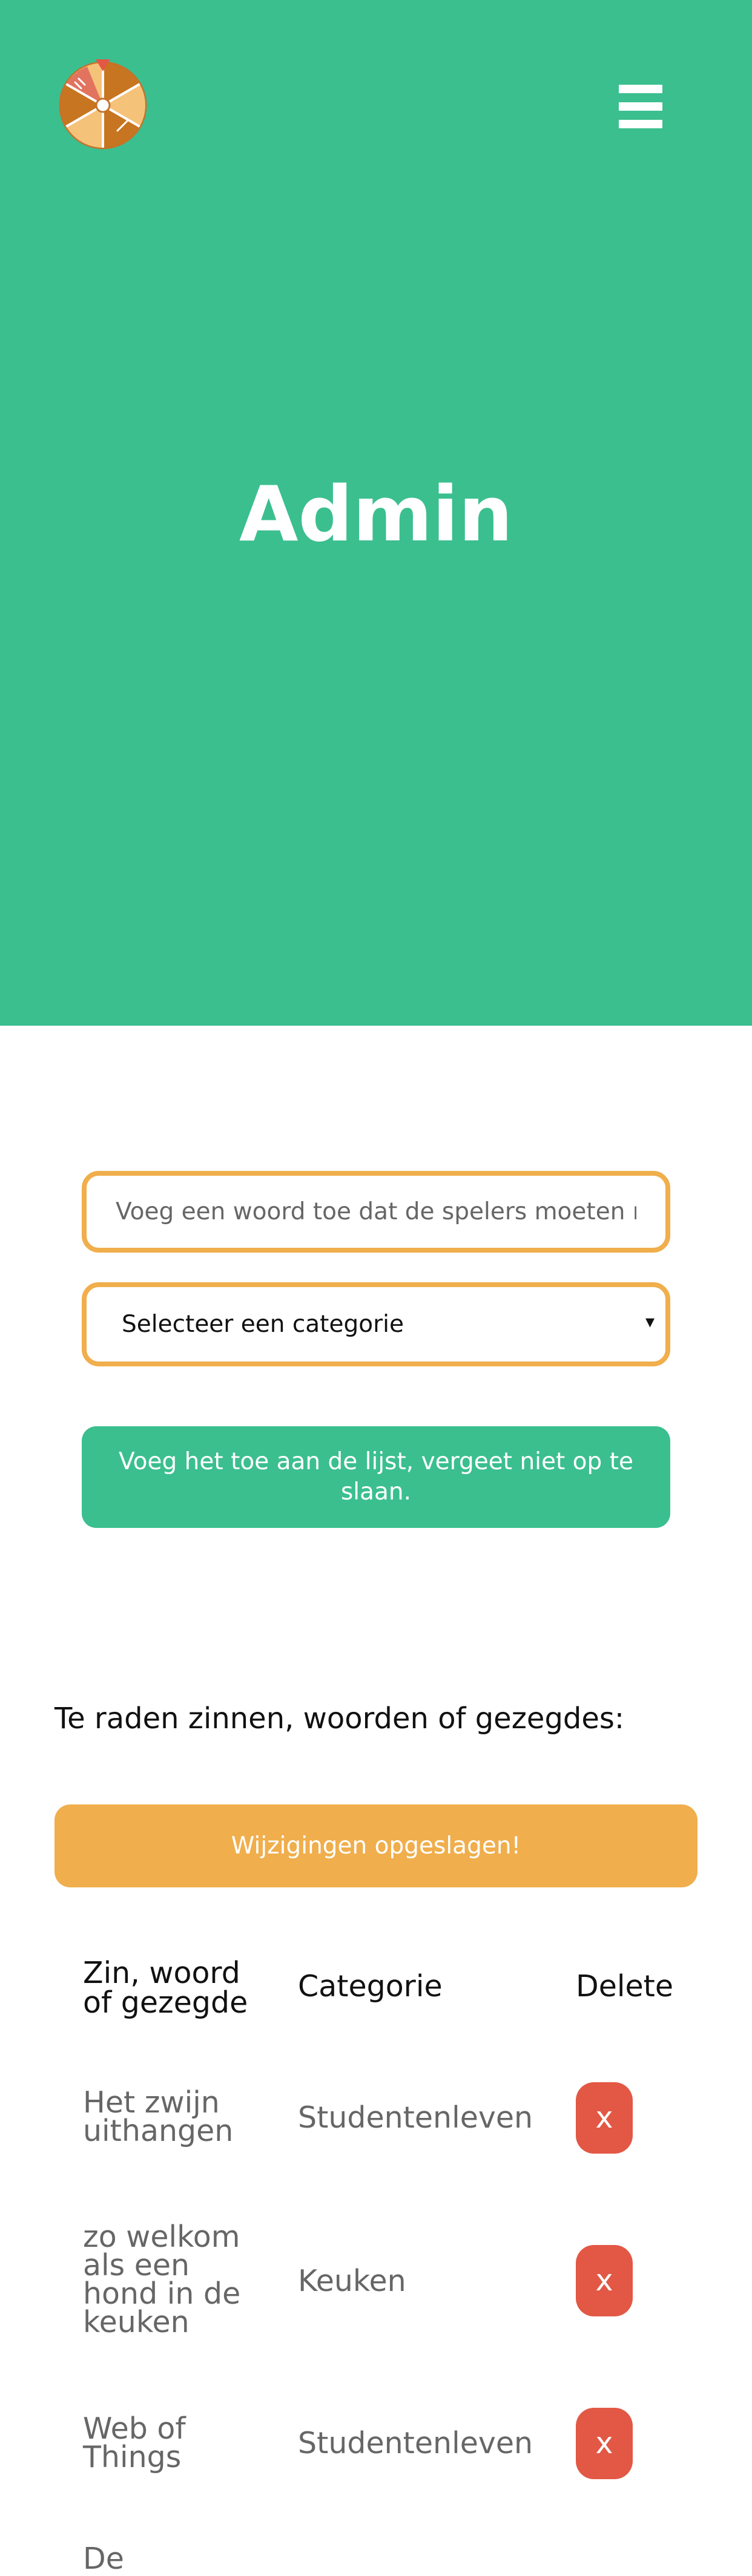  What do you see at coordinates (376, 1845) in the screenshot?
I see `saved-message-banner: Wijzigingen opgeslagen!` at bounding box center [376, 1845].